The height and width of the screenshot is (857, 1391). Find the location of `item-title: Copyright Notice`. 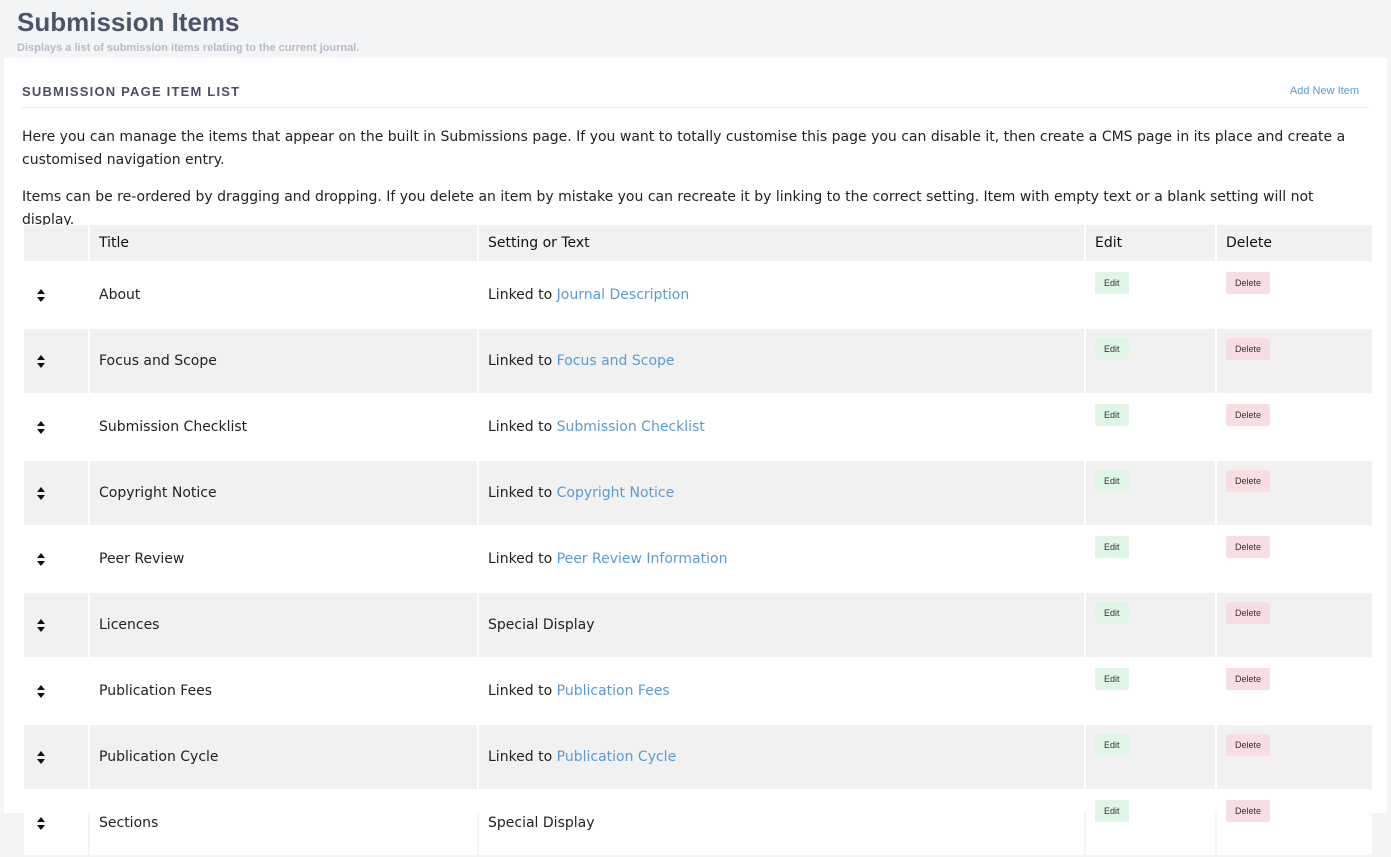

item-title: Copyright Notice is located at coordinates (283, 493).